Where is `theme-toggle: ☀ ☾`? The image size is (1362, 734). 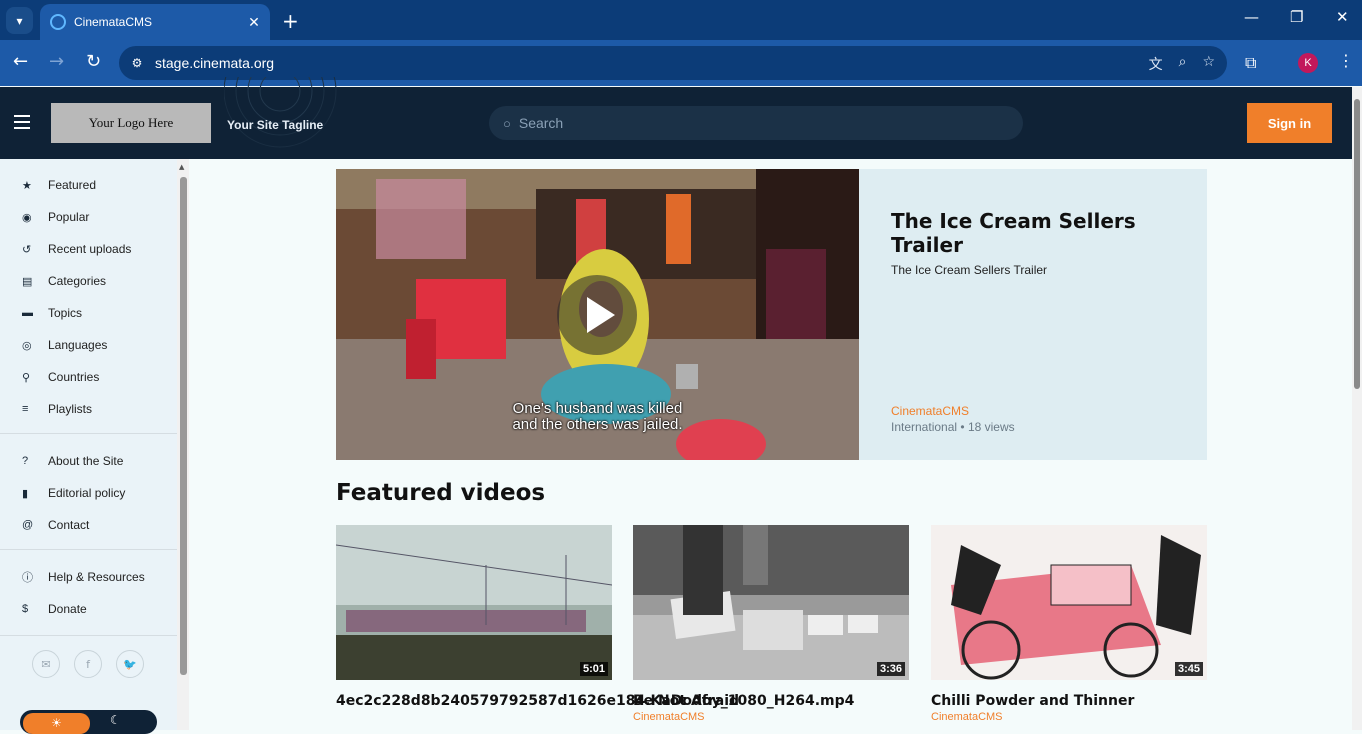 theme-toggle: ☀ ☾ is located at coordinates (88, 722).